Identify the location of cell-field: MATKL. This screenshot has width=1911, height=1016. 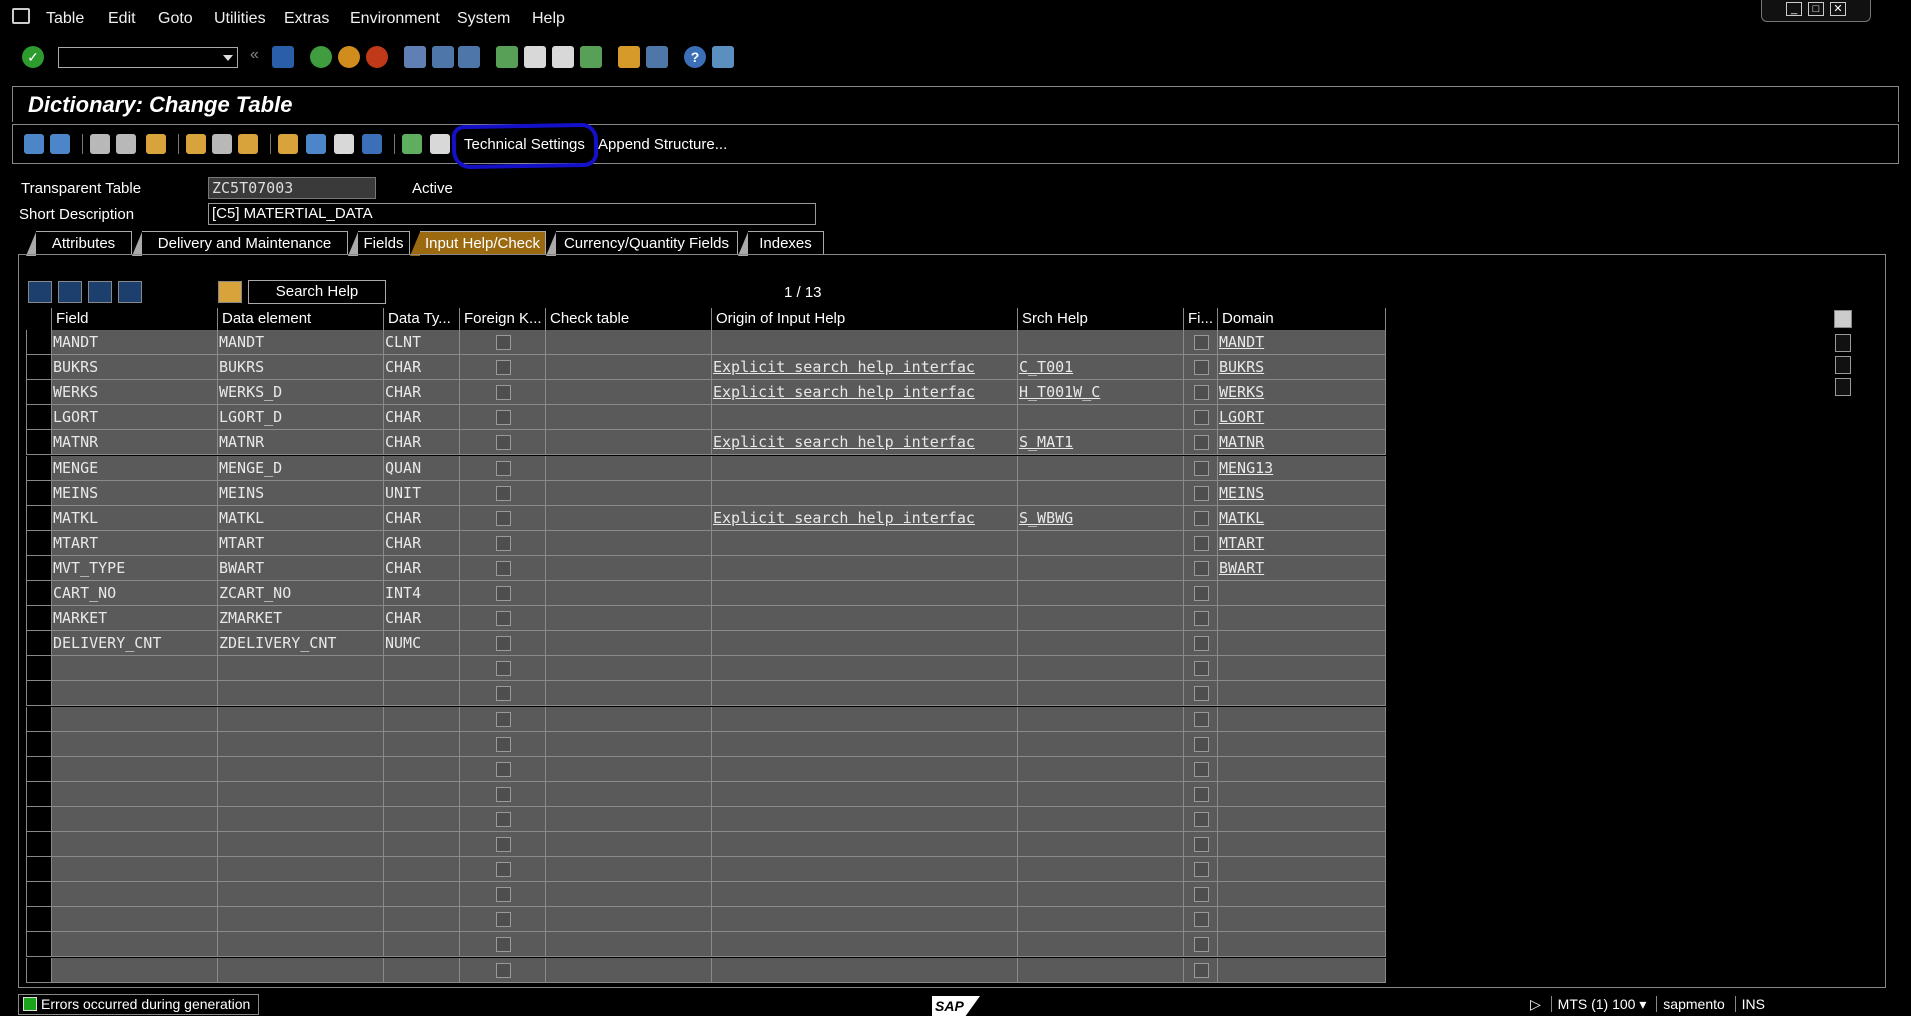
(135, 518).